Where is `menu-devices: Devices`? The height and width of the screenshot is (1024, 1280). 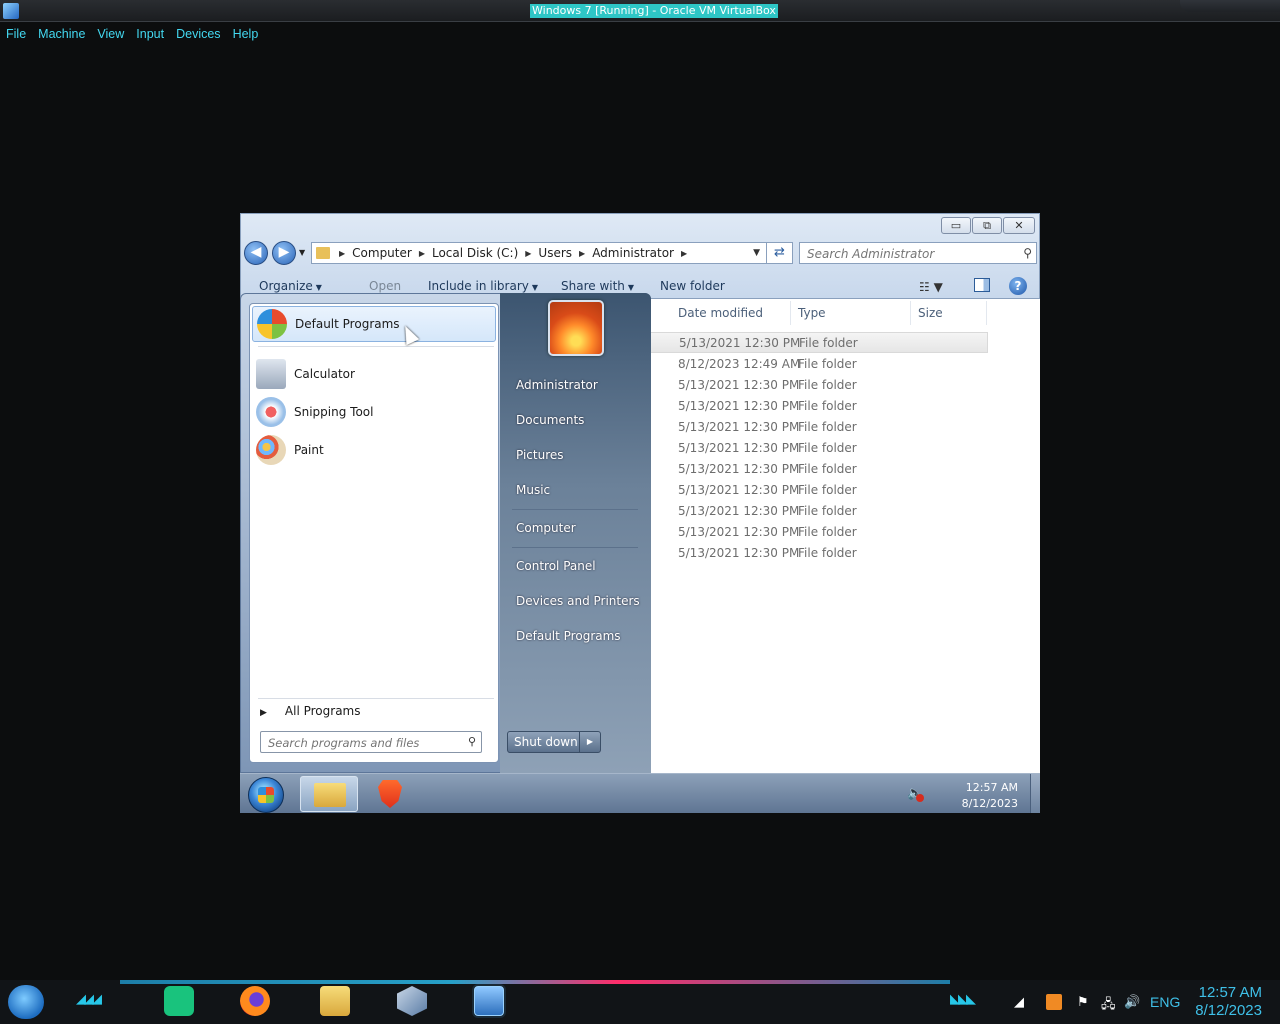
menu-devices: Devices is located at coordinates (198, 35).